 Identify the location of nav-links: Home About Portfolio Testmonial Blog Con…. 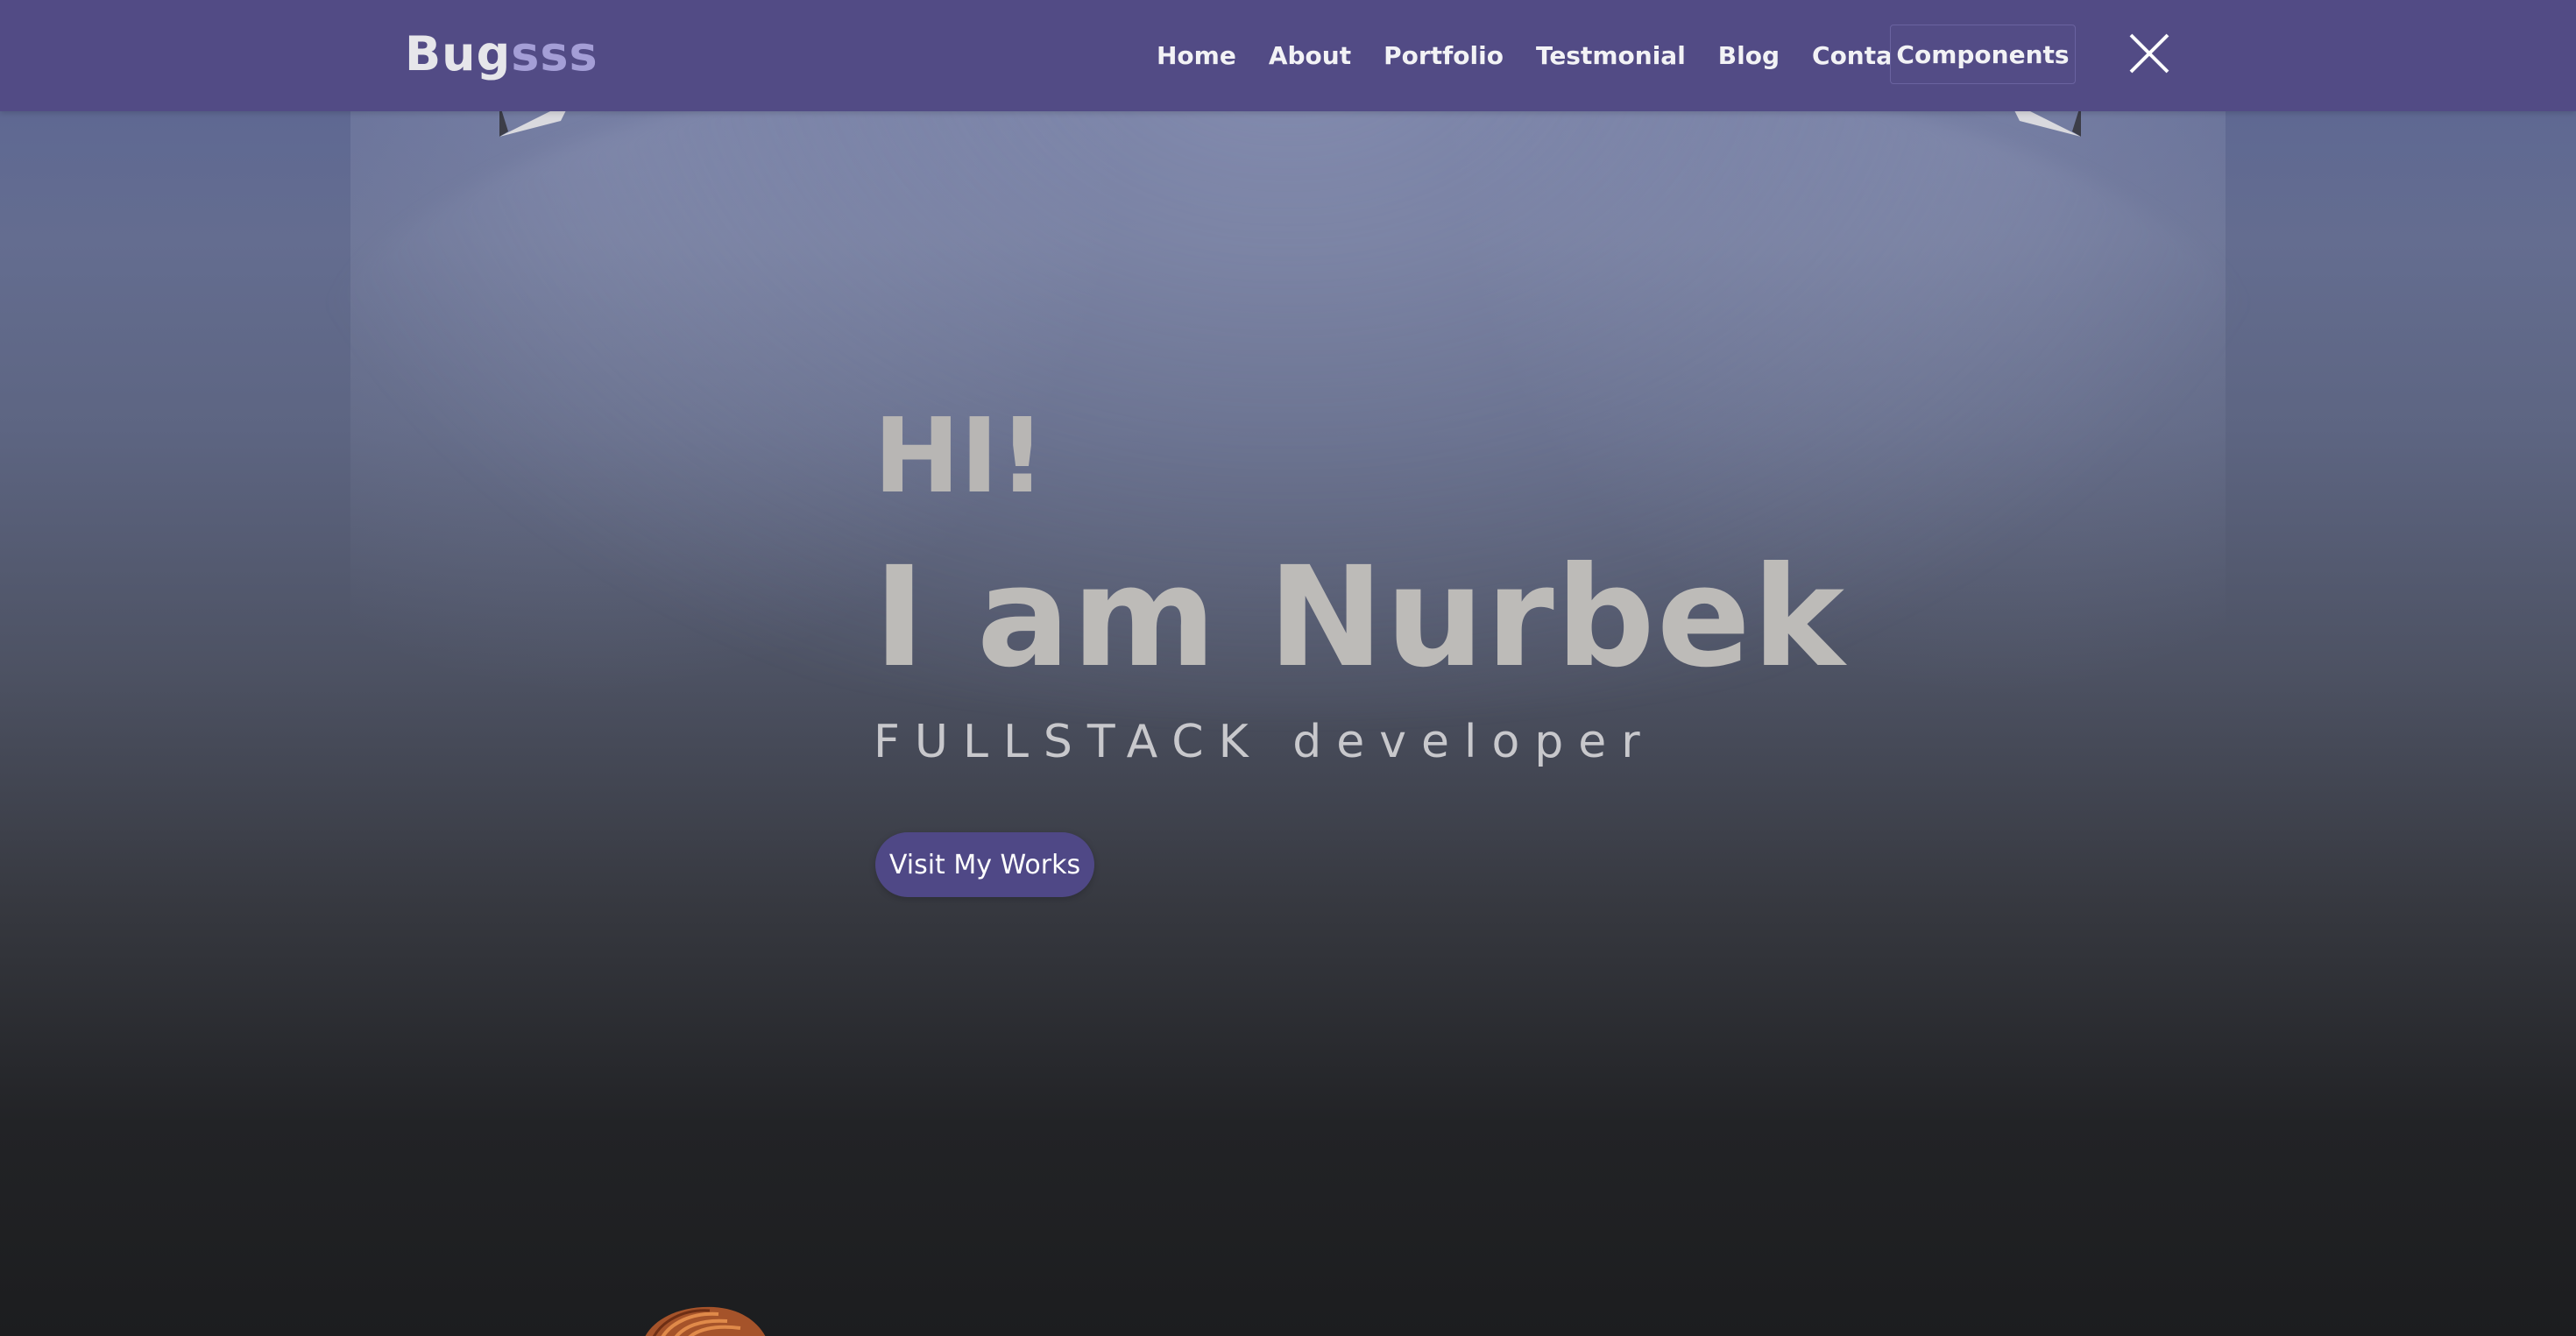
(1538, 55).